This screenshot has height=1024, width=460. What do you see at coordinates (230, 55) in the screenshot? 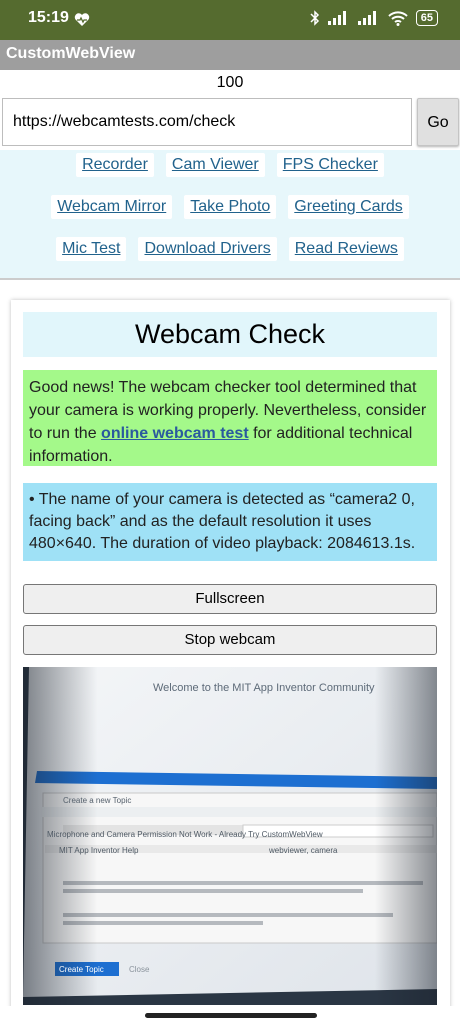
I see `app-bar: CustomWebView` at bounding box center [230, 55].